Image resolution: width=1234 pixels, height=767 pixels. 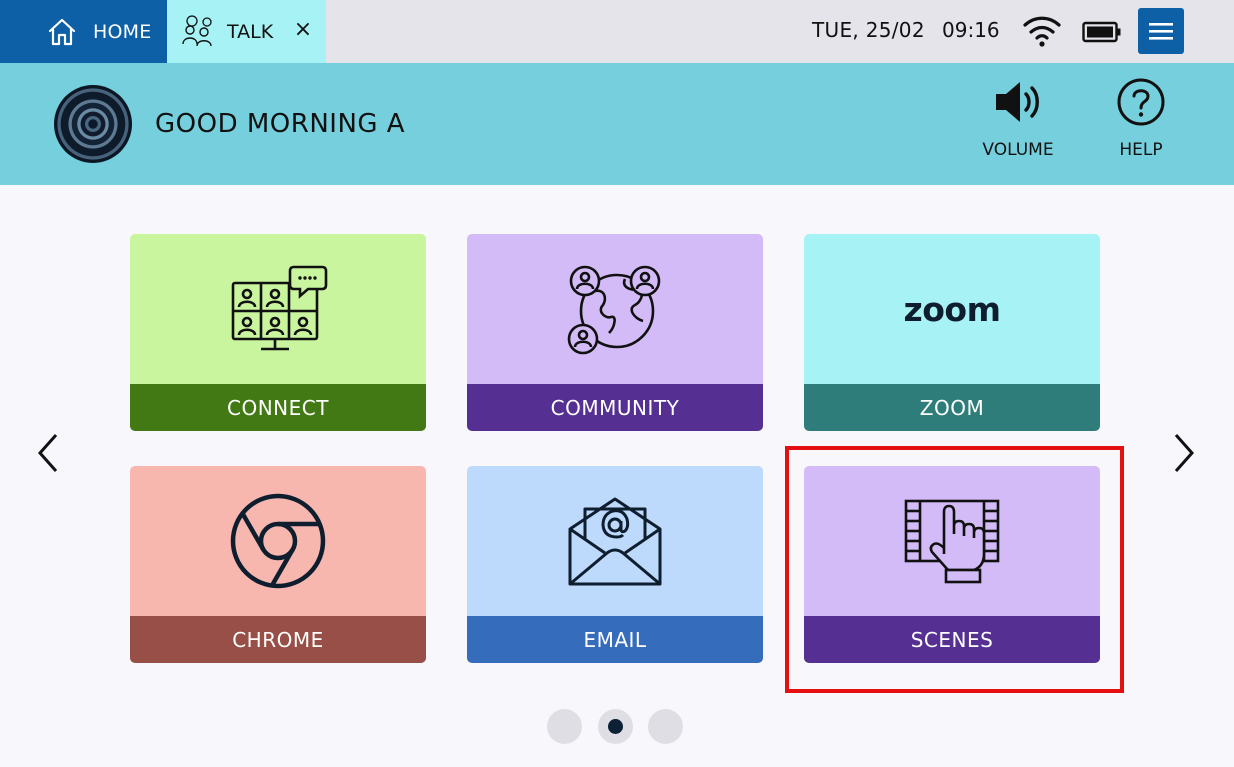 I want to click on tab-home: HOME, so click(x=83, y=31).